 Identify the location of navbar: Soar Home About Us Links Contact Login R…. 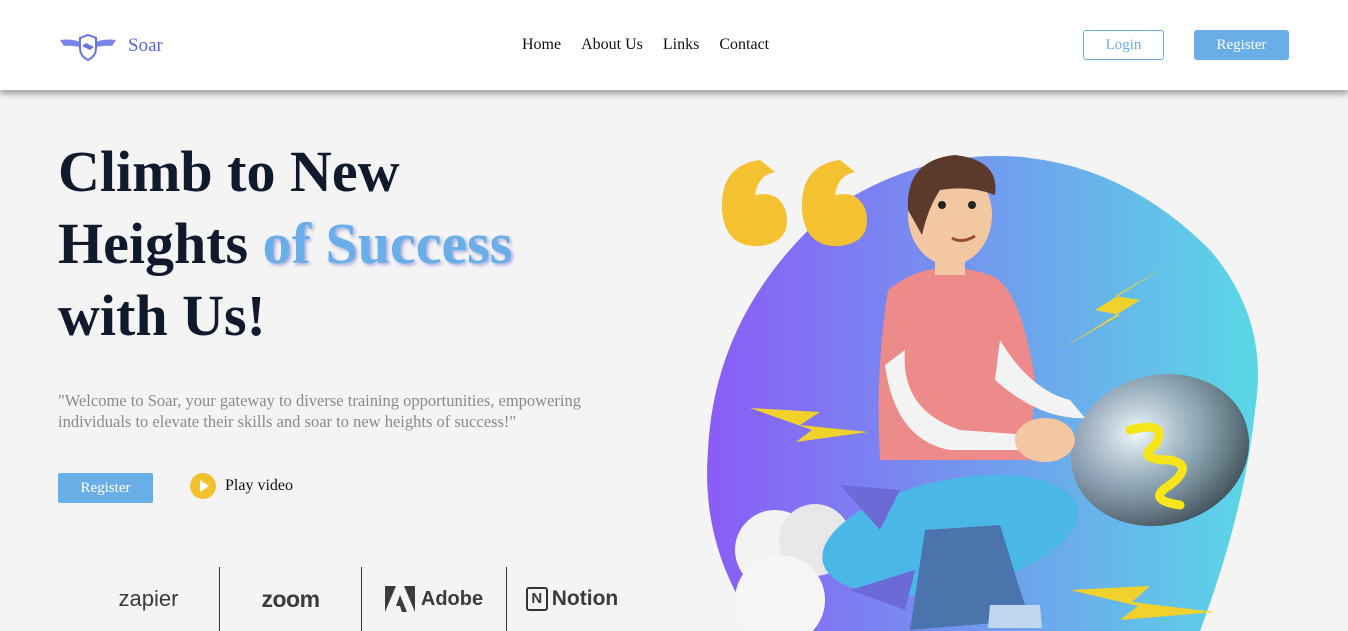
(674, 45).